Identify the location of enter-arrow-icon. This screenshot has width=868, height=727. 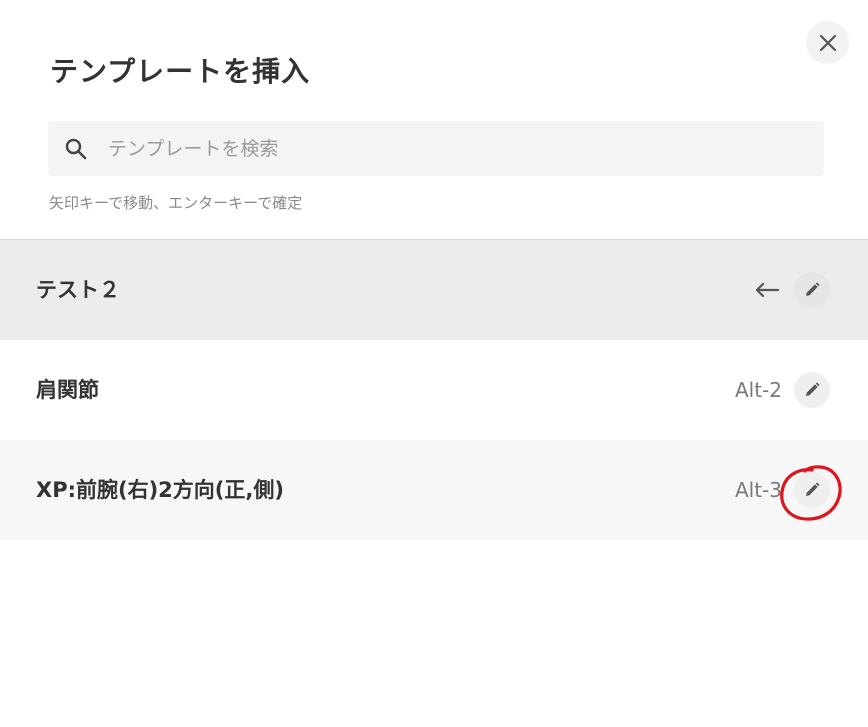
(767, 290).